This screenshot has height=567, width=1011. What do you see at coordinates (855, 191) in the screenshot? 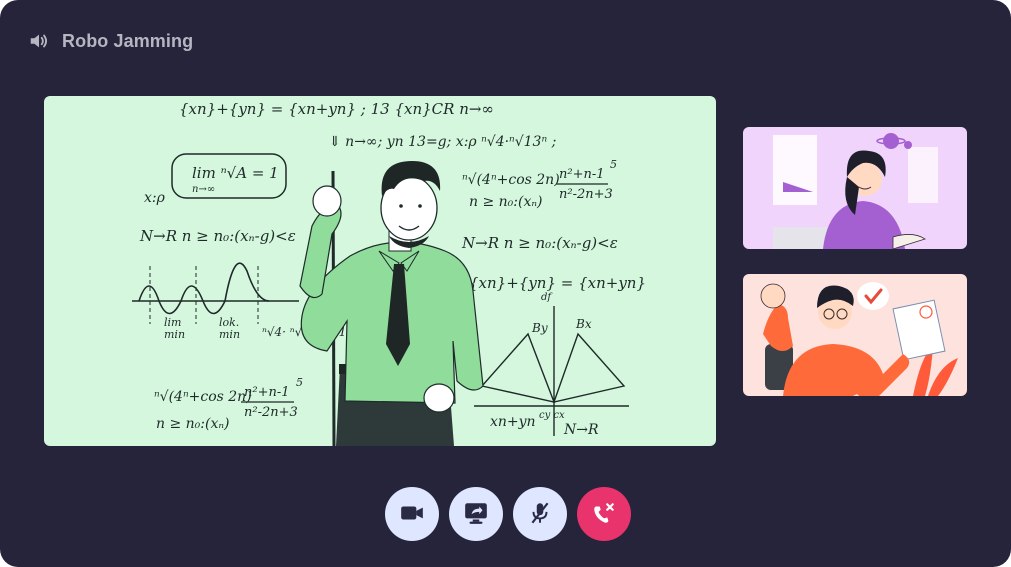
I see `student-girl-illustration` at bounding box center [855, 191].